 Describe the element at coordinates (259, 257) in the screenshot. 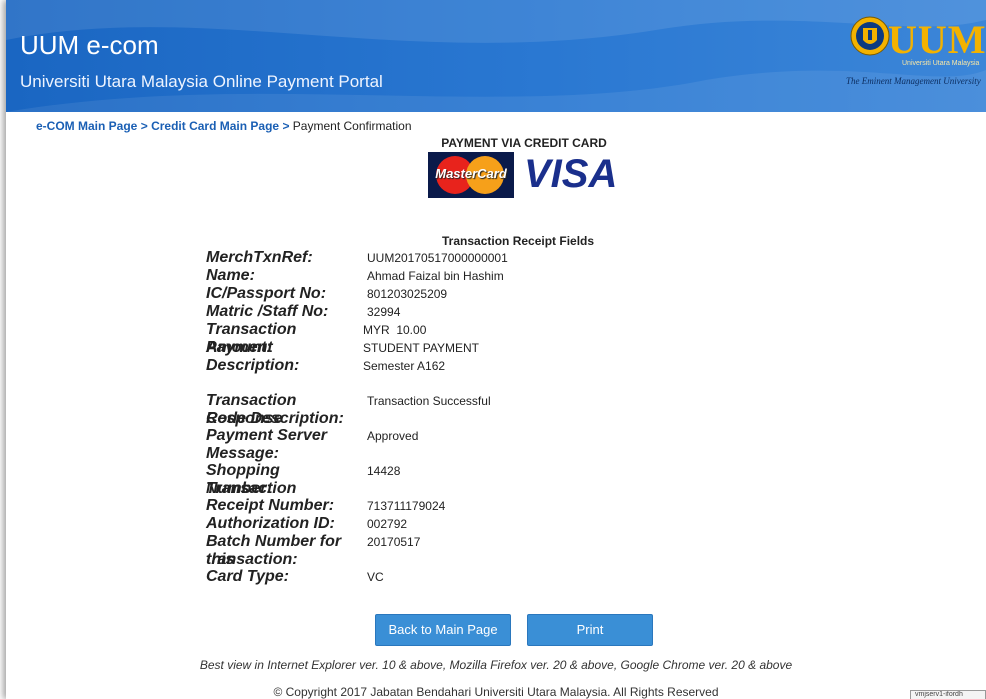

I see `field-label-merchtxnref: MerchTxnRef:` at that location.